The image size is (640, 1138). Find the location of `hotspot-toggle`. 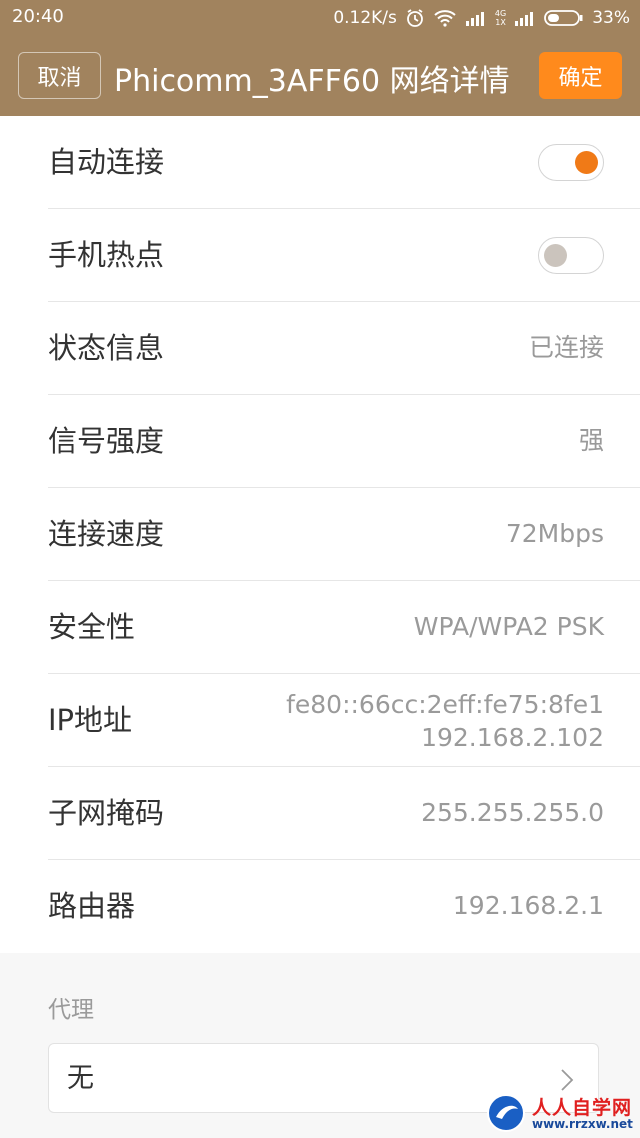

hotspot-toggle is located at coordinates (571, 255).